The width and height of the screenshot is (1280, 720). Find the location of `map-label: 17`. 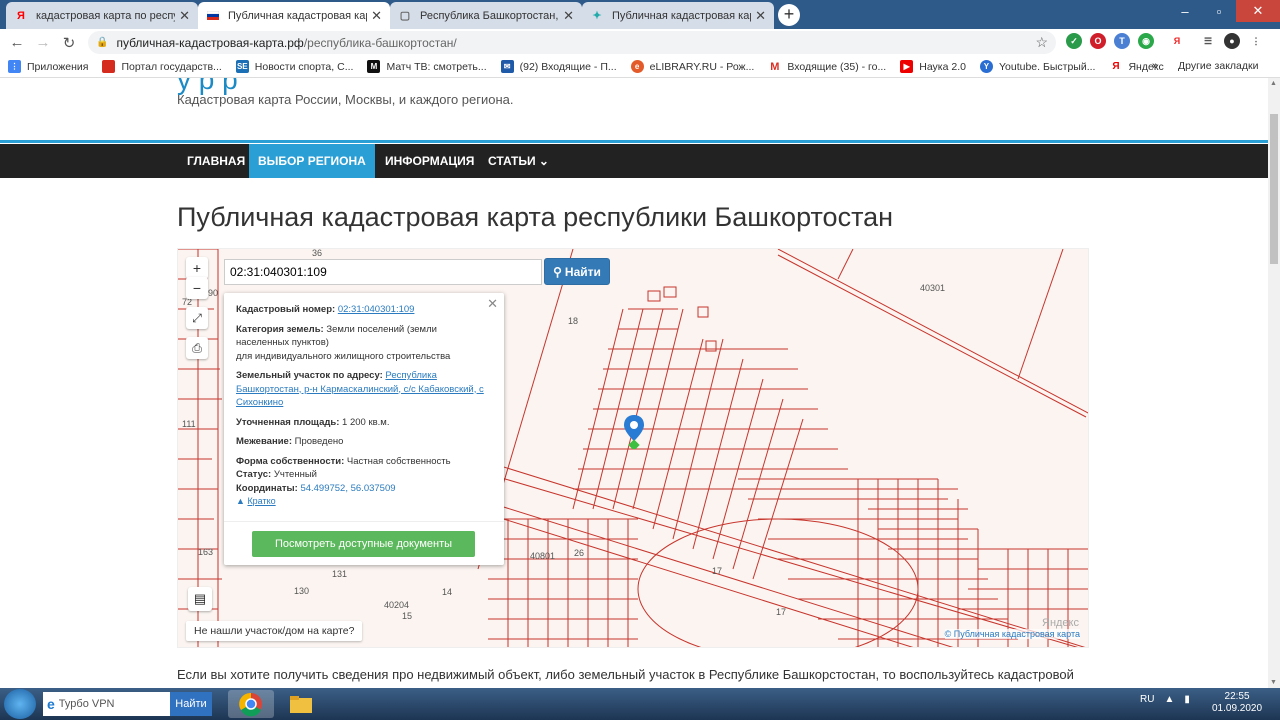

map-label: 17 is located at coordinates (717, 571).